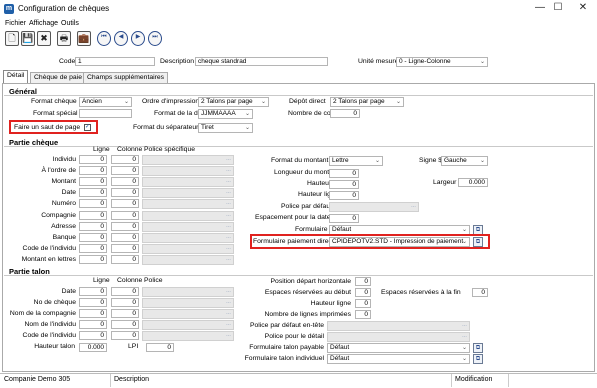 Image resolution: width=597 pixels, height=388 pixels. Describe the element at coordinates (344, 218) in the screenshot. I see `espacement-input` at that location.